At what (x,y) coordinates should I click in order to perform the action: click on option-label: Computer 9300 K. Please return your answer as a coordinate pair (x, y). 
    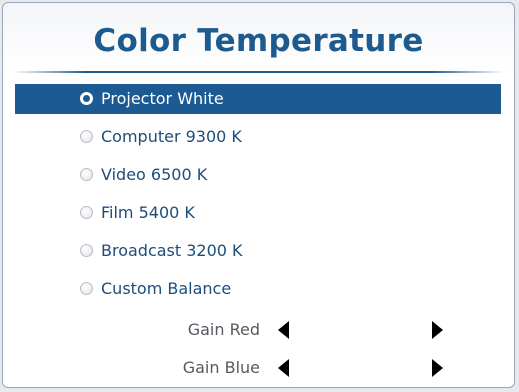
    Looking at the image, I should click on (171, 136).